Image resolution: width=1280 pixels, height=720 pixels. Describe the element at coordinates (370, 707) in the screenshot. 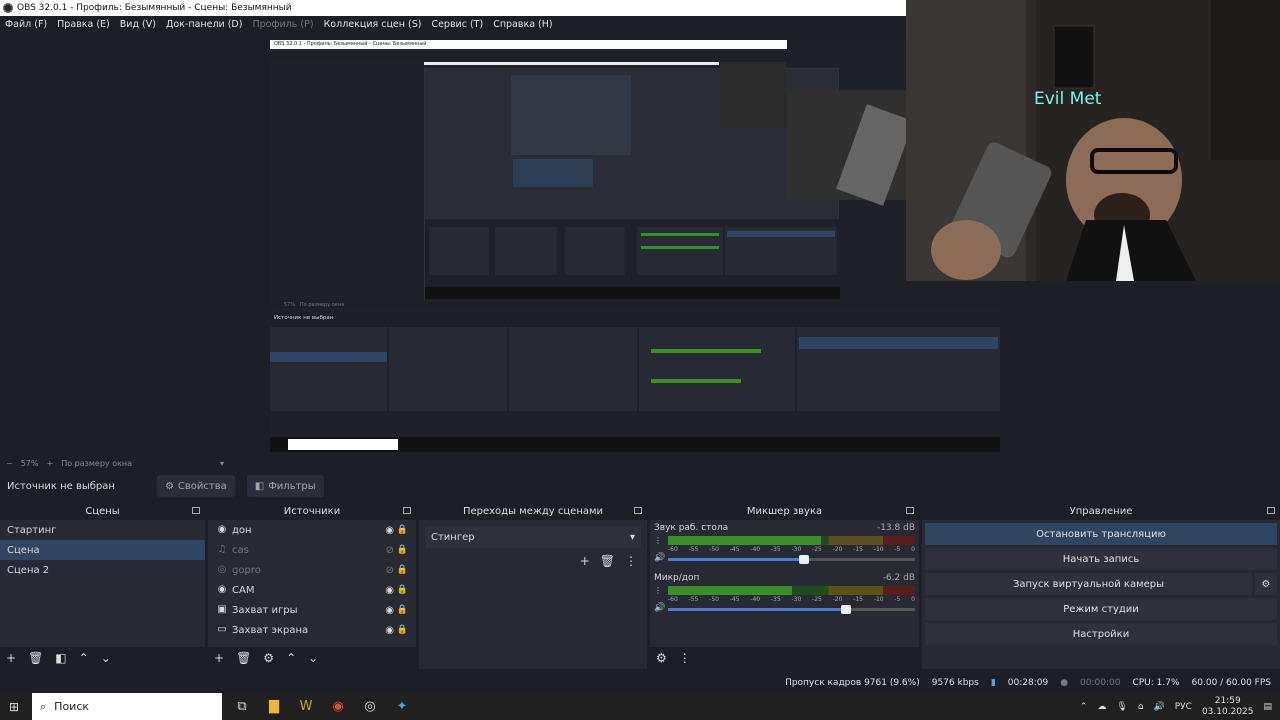

I see `obs-icon: ◎` at that location.